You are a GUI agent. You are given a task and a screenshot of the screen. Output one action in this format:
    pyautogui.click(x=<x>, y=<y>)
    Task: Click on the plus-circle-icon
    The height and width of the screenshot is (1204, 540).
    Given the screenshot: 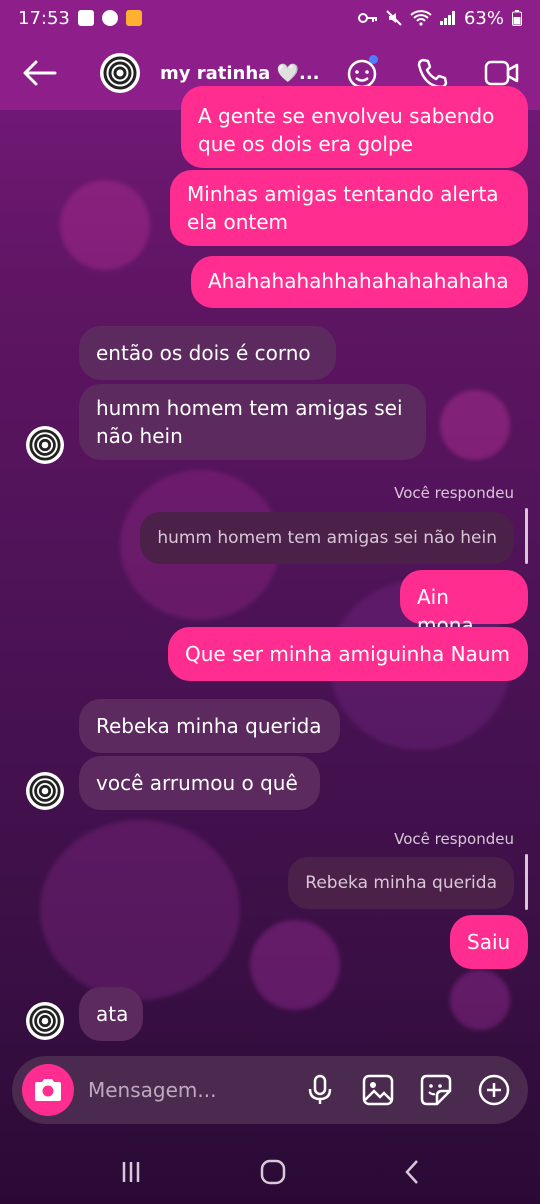 What is the action you would take?
    pyautogui.click(x=494, y=1090)
    